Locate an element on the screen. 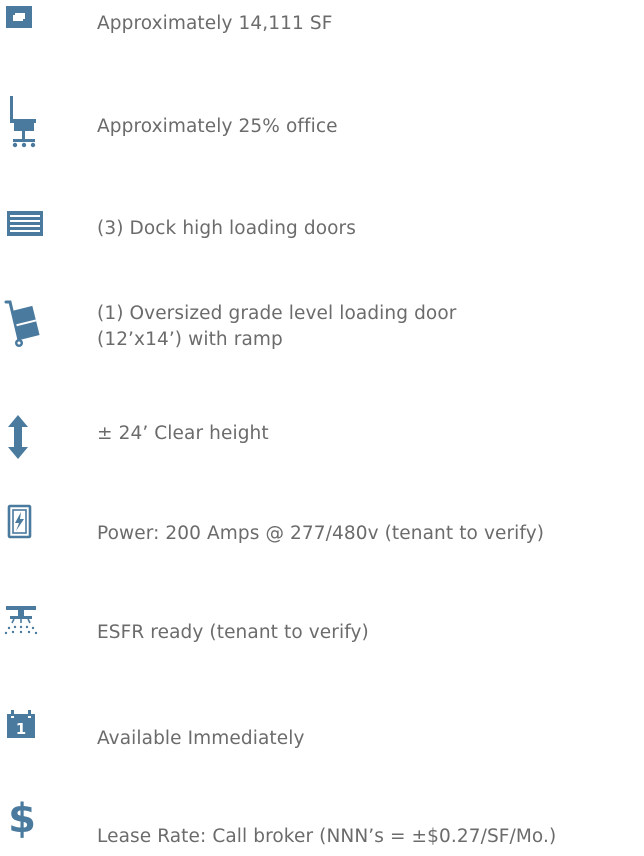 The height and width of the screenshot is (856, 644). feature-text-line-2: (12’x14’) with ramp is located at coordinates (190, 339).